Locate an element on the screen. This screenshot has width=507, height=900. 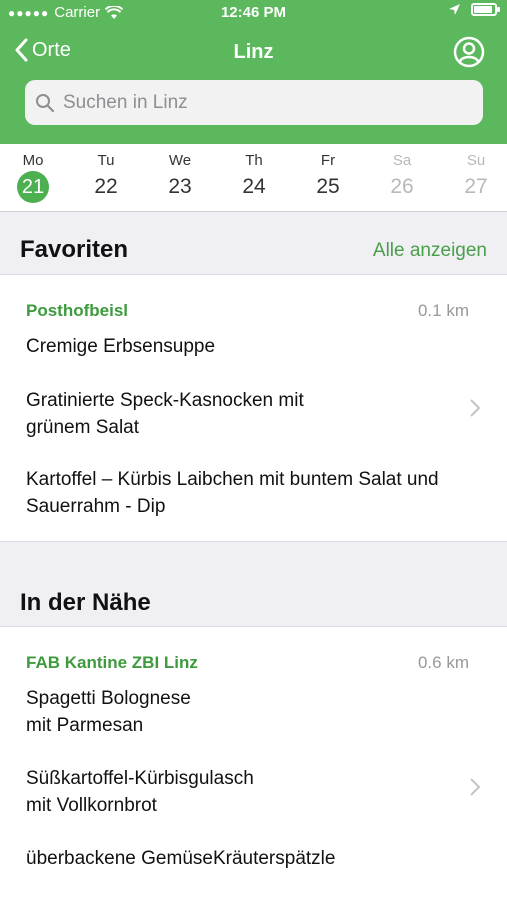
favorites-header: Favoriten Alle anzeigen is located at coordinates (253, 243).